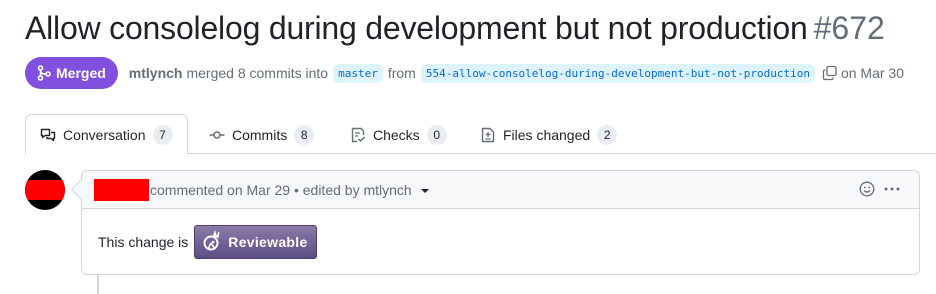 The height and width of the screenshot is (294, 936). I want to click on base-branch-link: master, so click(358, 73).